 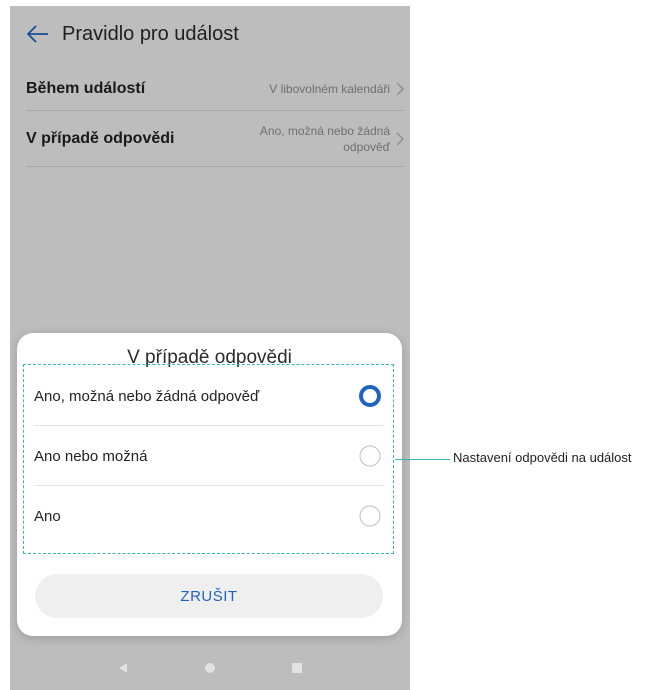 What do you see at coordinates (147, 396) in the screenshot?
I see `option-label: Ano, možná nebo žádná odpověď` at bounding box center [147, 396].